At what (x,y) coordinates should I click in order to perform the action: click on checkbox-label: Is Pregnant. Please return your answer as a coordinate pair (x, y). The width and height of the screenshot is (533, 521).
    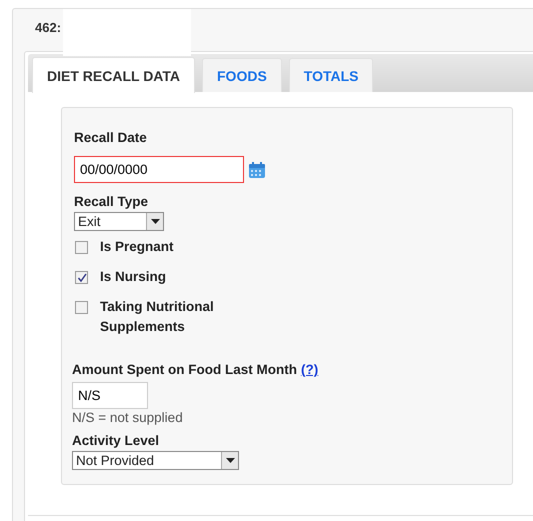
    Looking at the image, I should click on (137, 247).